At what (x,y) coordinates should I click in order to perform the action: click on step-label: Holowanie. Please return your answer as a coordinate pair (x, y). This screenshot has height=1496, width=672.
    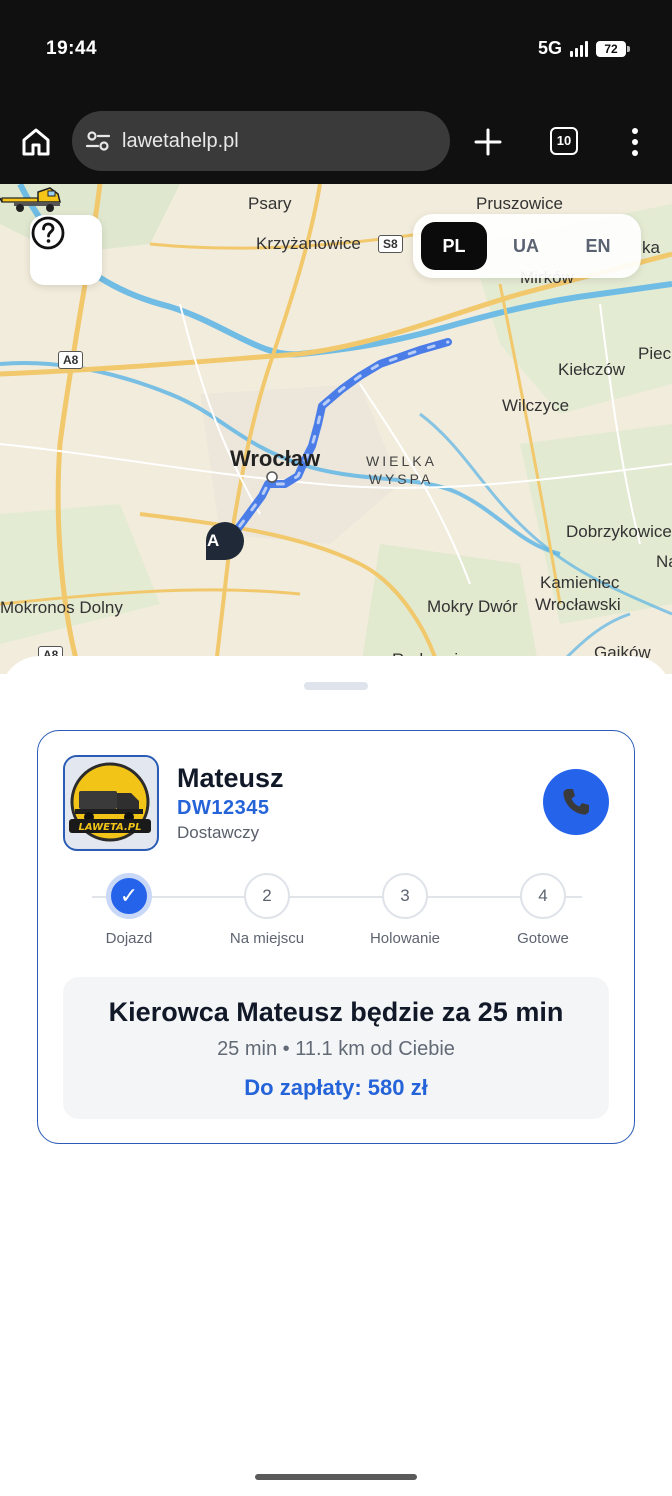
    Looking at the image, I should click on (405, 938).